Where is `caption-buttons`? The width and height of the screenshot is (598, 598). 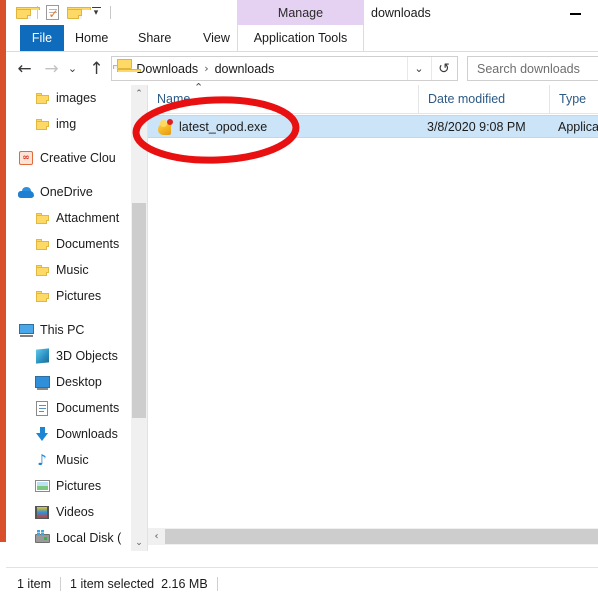 caption-buttons is located at coordinates (575, 12).